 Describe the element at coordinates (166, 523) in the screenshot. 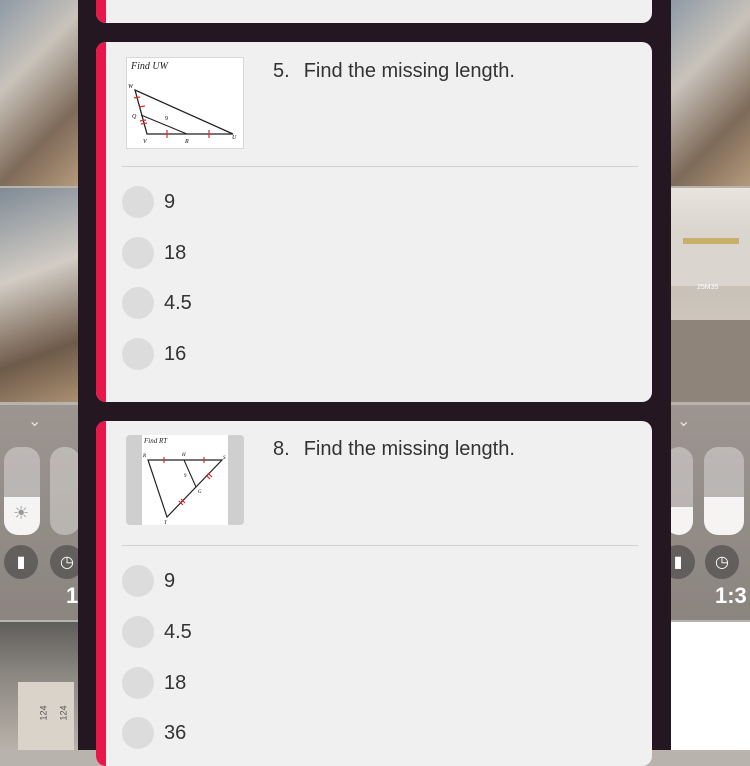

I see `vertex-label-t: T` at that location.